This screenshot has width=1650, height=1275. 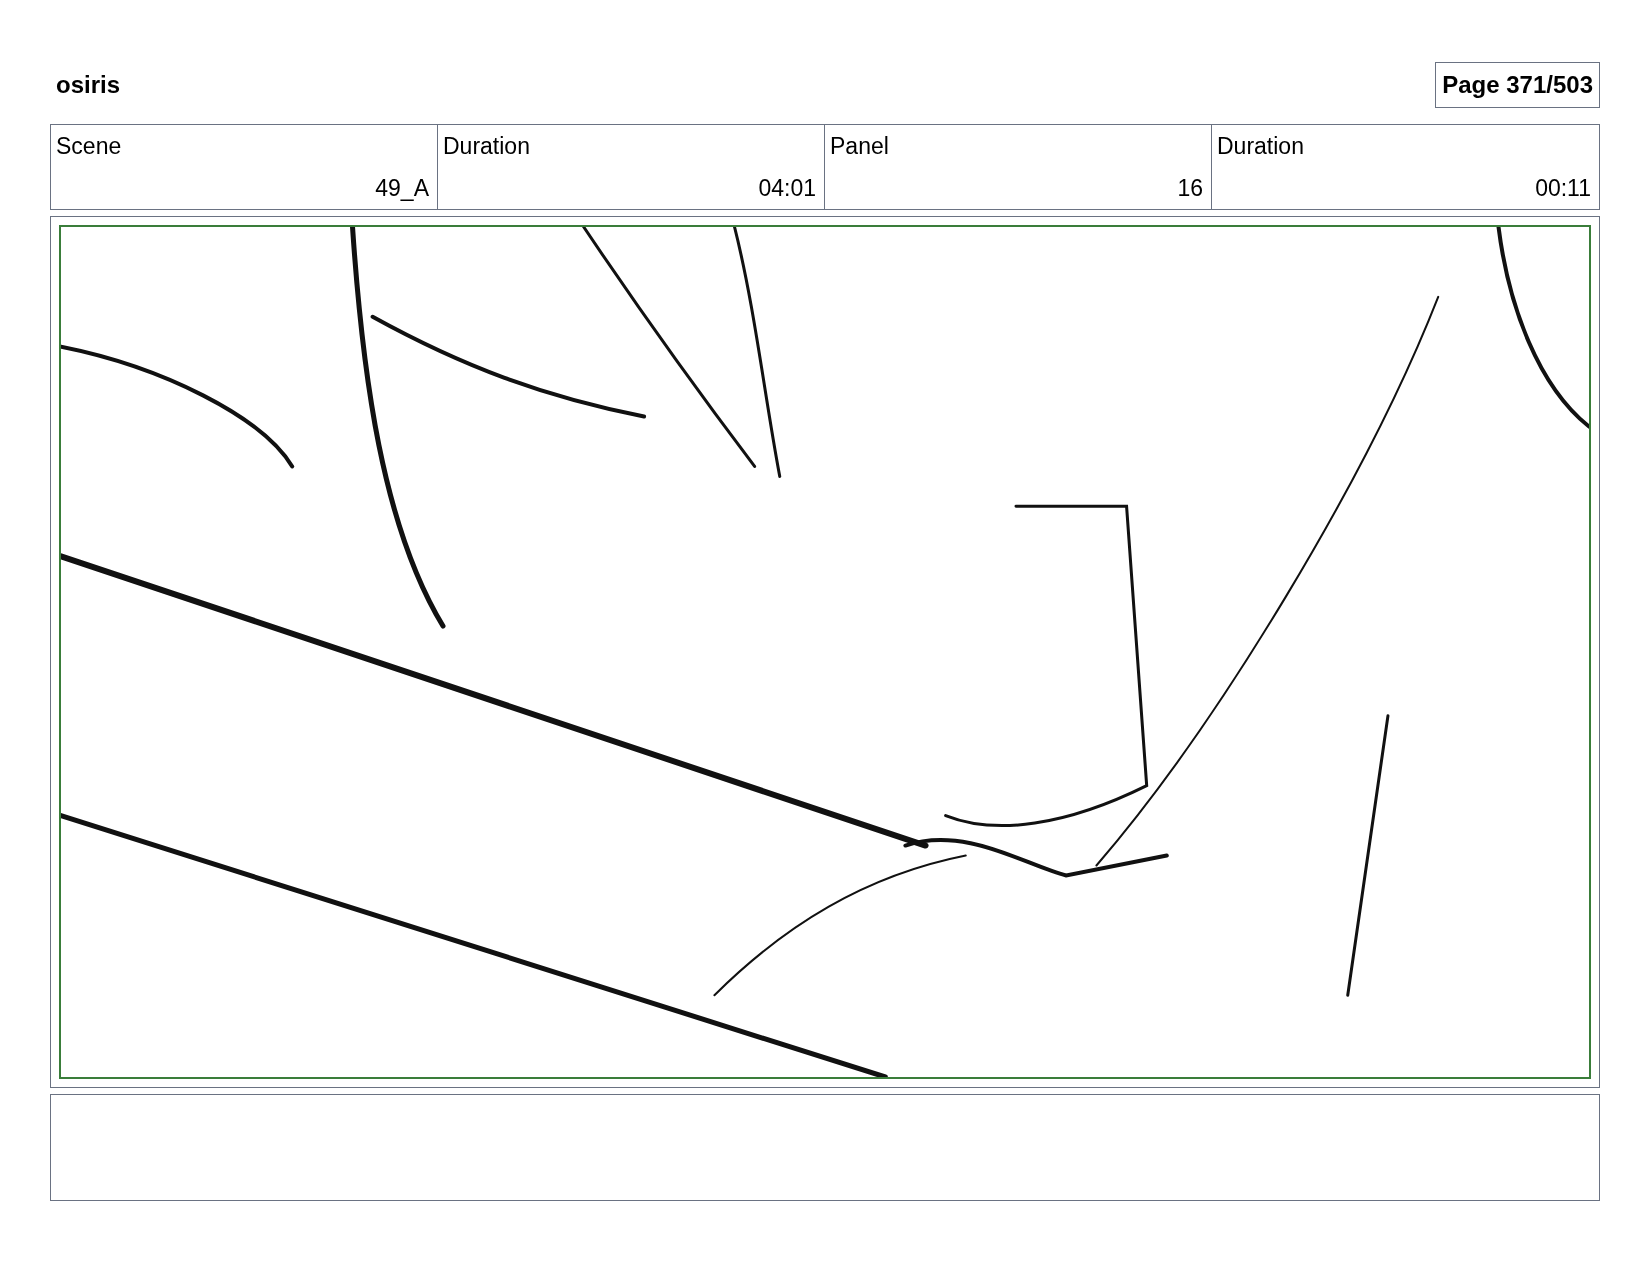 What do you see at coordinates (1562, 188) in the screenshot?
I see `field-value: 00:11` at bounding box center [1562, 188].